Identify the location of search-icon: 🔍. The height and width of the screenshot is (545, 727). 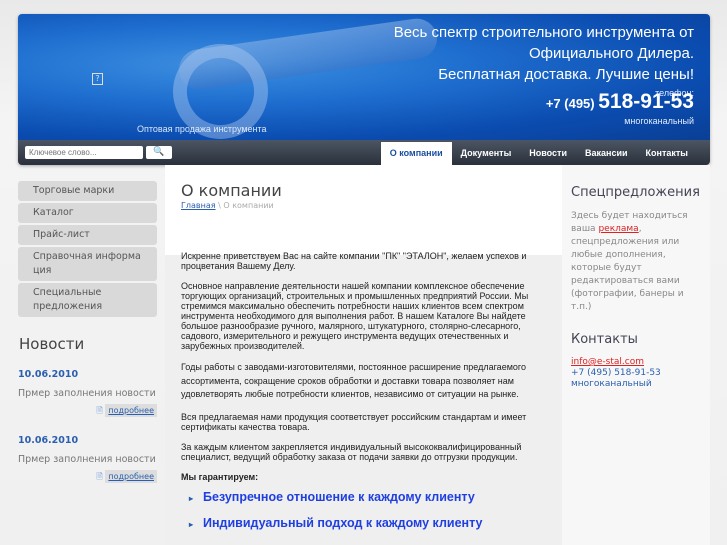
(159, 152).